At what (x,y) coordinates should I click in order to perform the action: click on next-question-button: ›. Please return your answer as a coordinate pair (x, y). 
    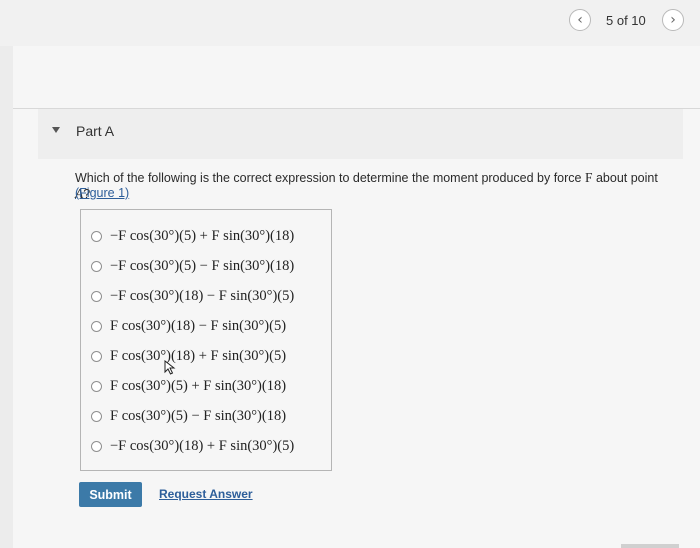
    Looking at the image, I should click on (673, 20).